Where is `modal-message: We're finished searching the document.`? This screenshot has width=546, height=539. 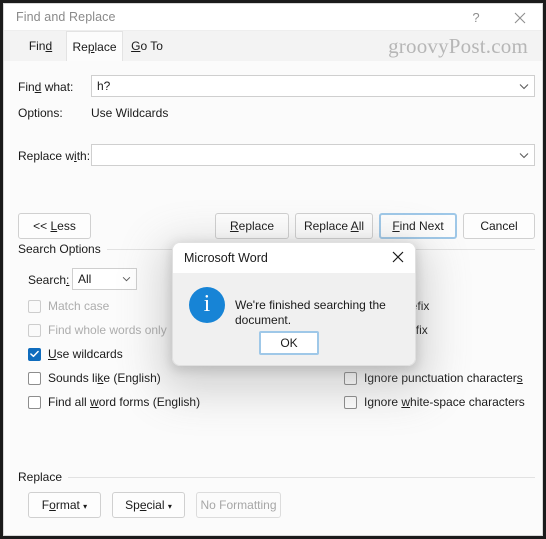 modal-message: We're finished searching the document. is located at coordinates (310, 312).